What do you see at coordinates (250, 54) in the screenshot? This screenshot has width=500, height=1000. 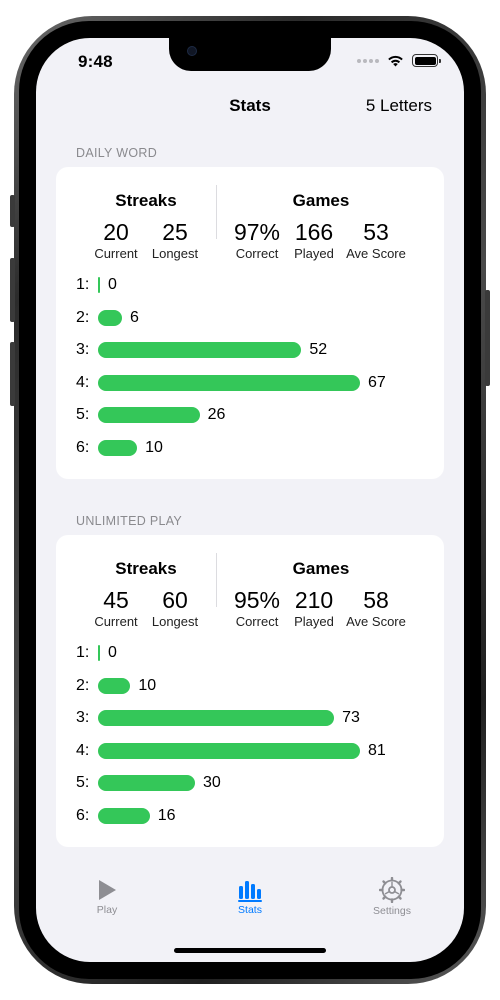 I see `notch` at bounding box center [250, 54].